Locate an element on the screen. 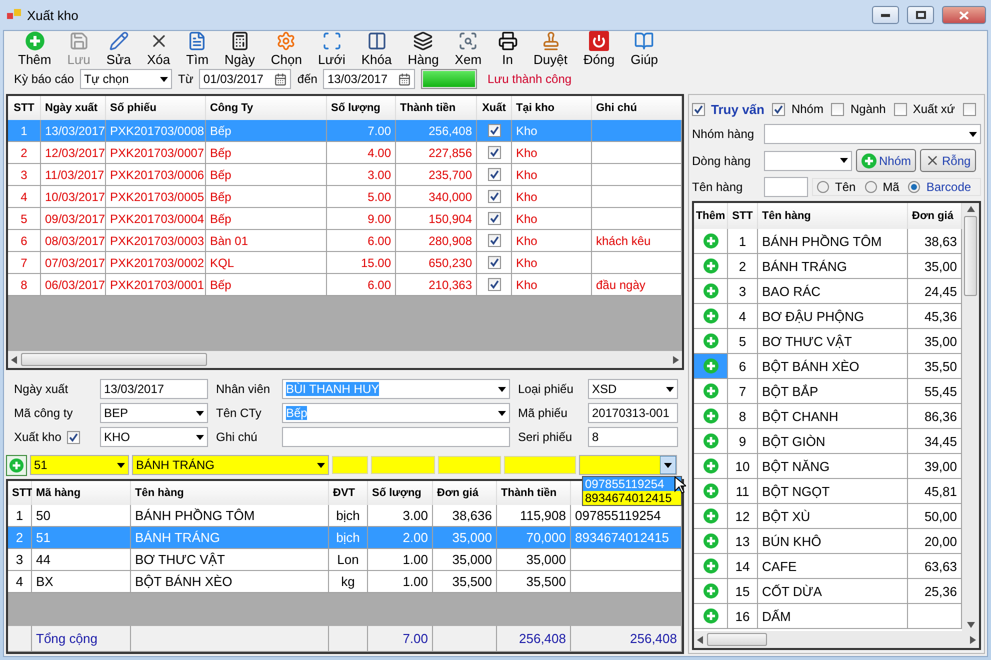 This screenshot has height=660, width=991. table-row: 1 50 BÁNH PHỒNG TÔM bịch 3.00 38,636 115,908 097855119254 is located at coordinates (345, 516).